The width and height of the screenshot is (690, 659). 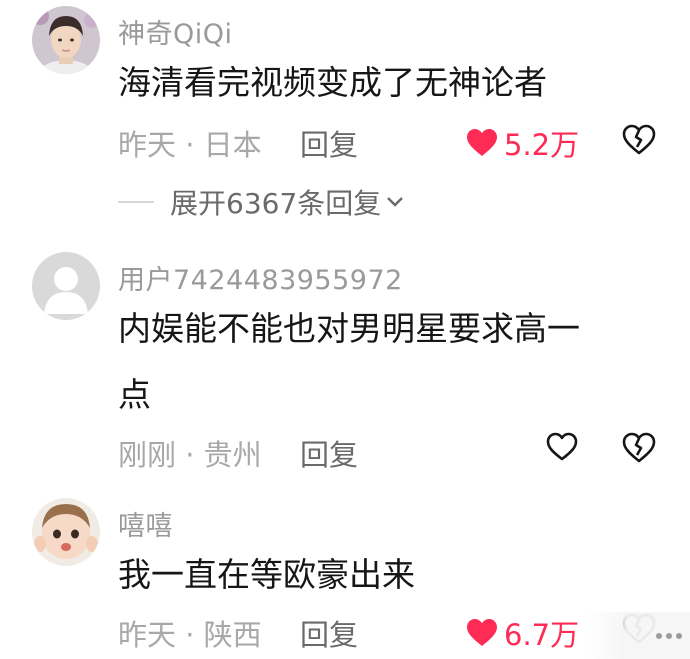 What do you see at coordinates (190, 635) in the screenshot?
I see `comment-meta: 昨天 · 陕西` at bounding box center [190, 635].